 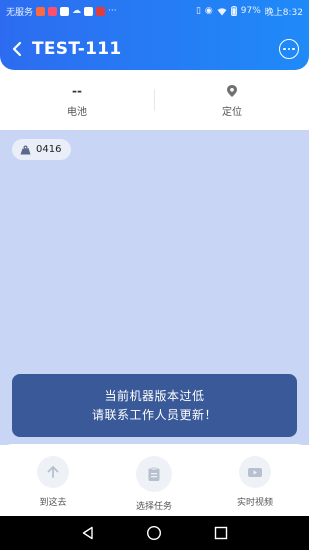 I want to click on location-pin-icon, so click(x=232, y=90).